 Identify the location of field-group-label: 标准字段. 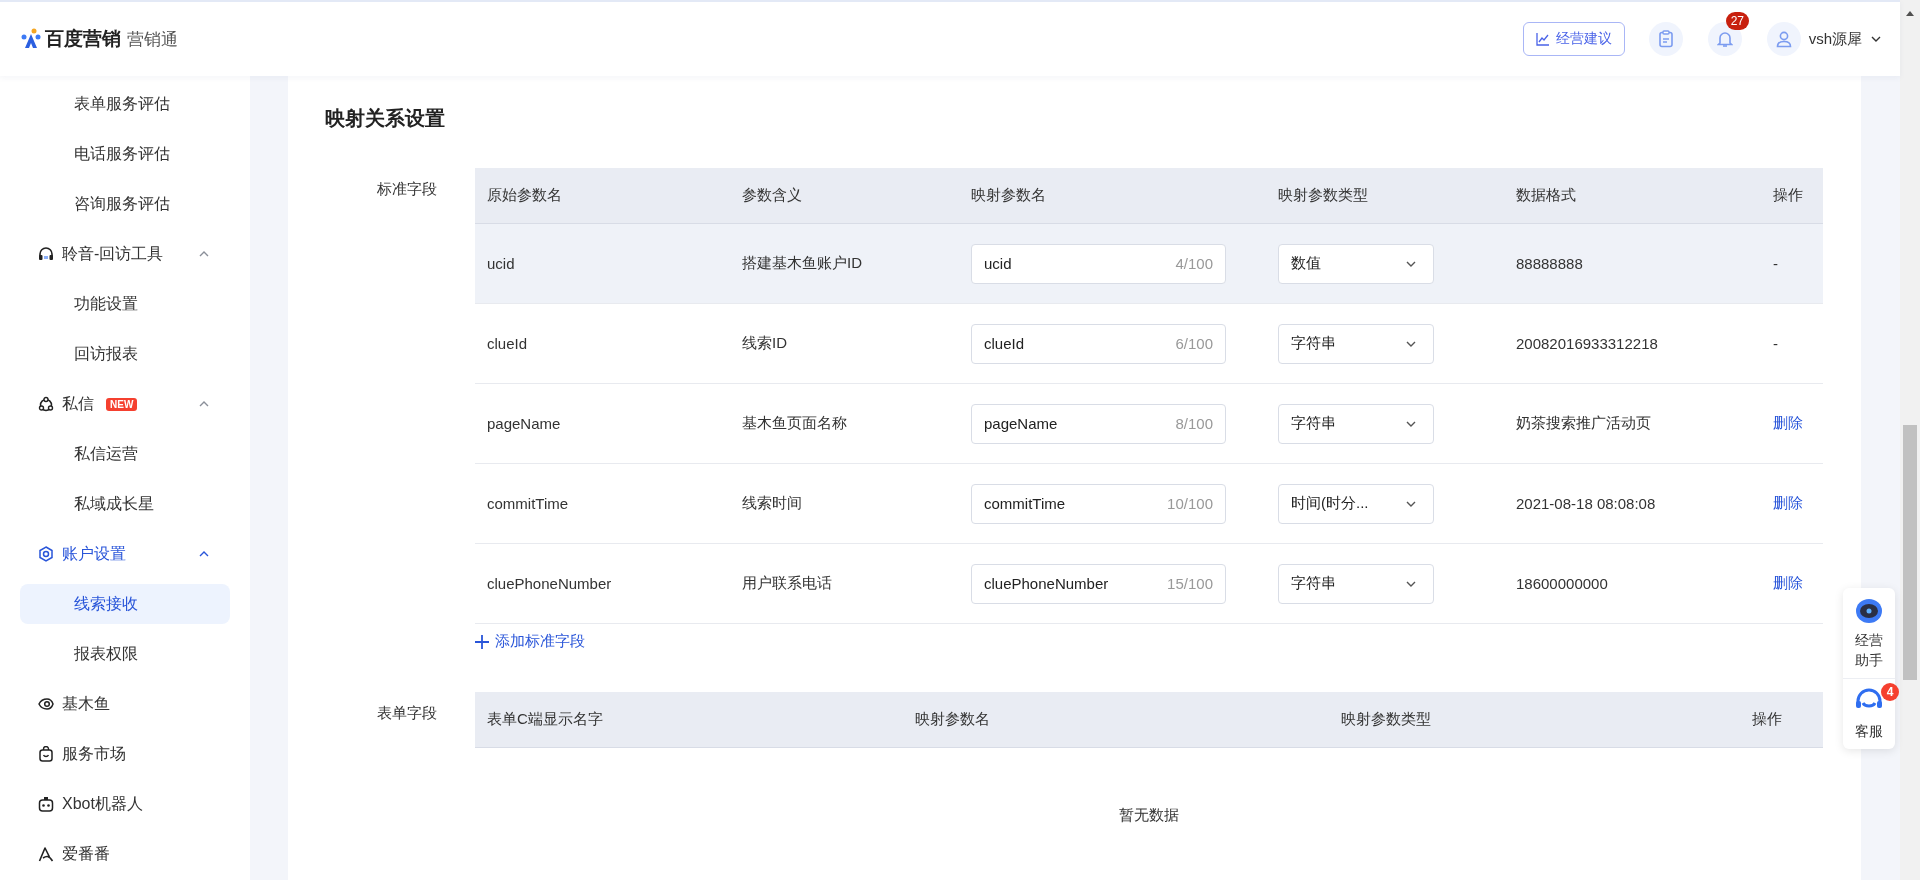
(407, 189).